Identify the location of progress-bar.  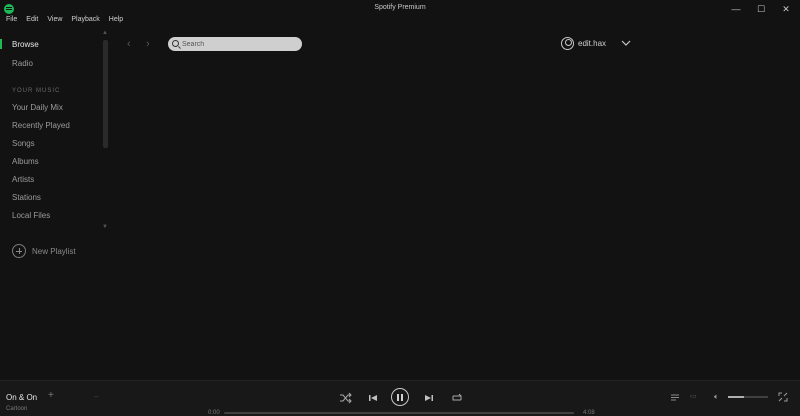
(399, 413).